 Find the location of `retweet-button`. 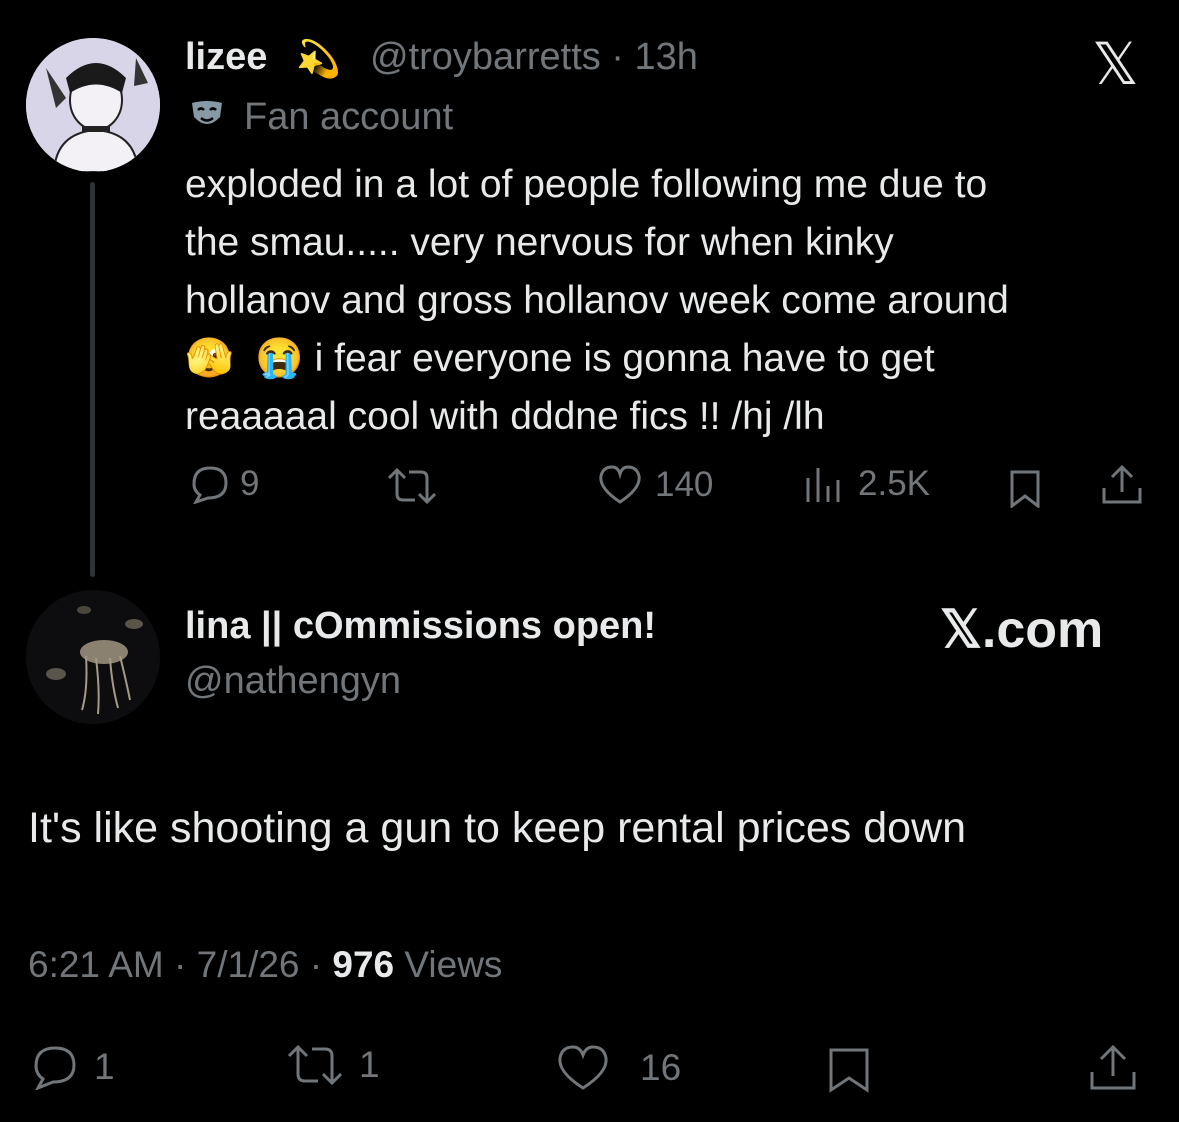

retweet-button is located at coordinates (412, 486).